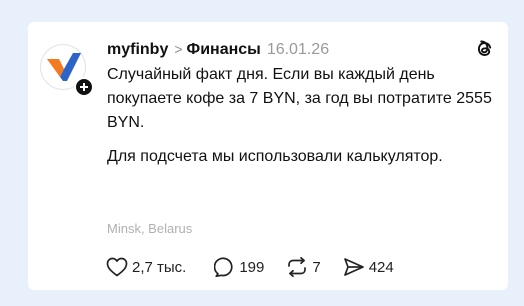 This screenshot has height=306, width=524. Describe the element at coordinates (117, 267) in the screenshot. I see `heart-icon` at that location.